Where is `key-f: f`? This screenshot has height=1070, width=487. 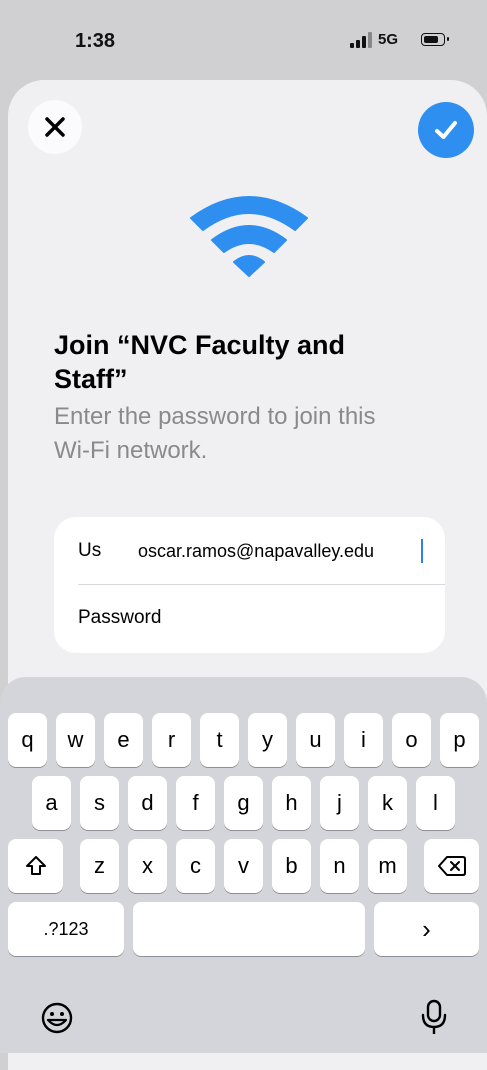 key-f: f is located at coordinates (195, 803).